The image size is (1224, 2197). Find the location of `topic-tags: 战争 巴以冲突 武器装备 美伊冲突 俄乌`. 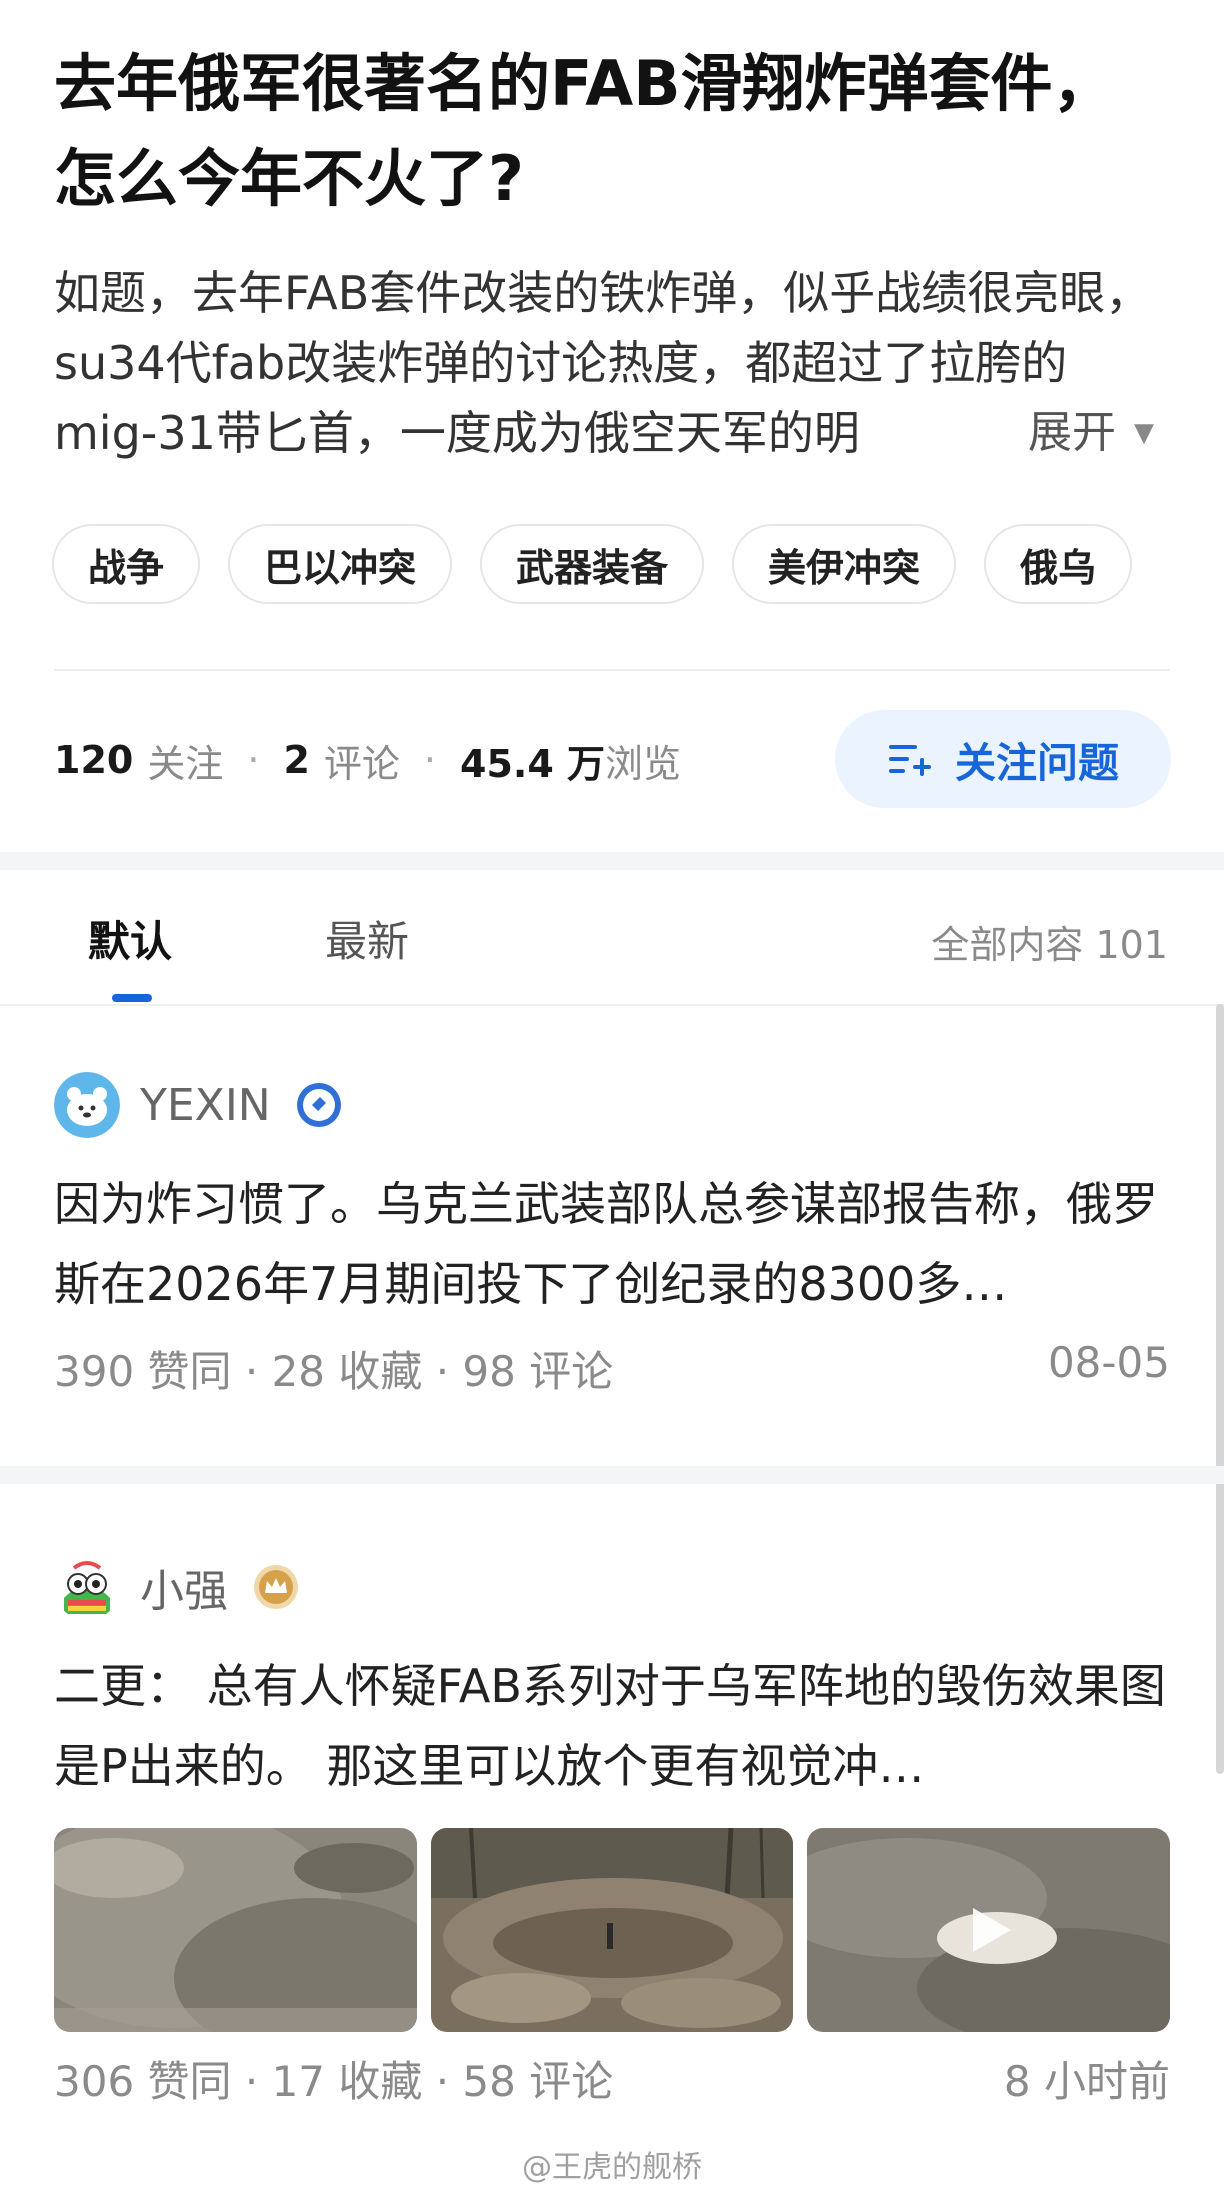

topic-tags: 战争 巴以冲突 武器装备 美伊冲突 俄乌 is located at coordinates (592, 564).